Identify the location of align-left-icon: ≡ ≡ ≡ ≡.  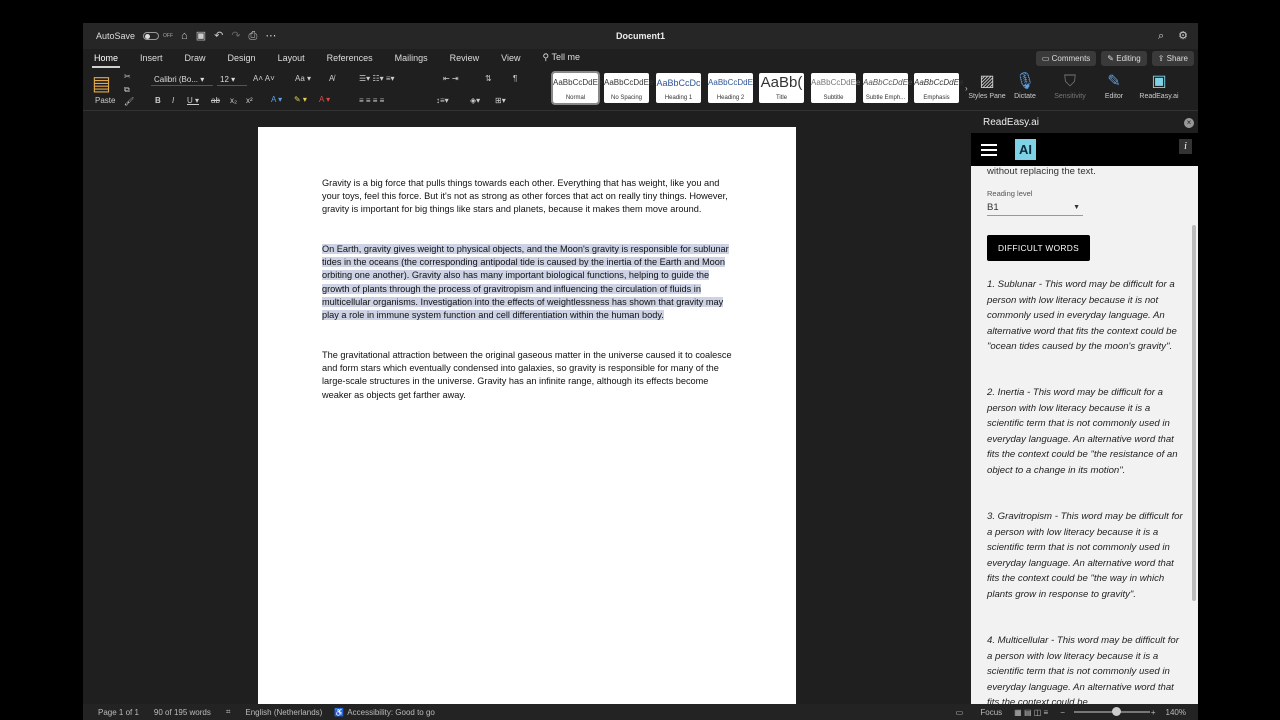
(371, 100).